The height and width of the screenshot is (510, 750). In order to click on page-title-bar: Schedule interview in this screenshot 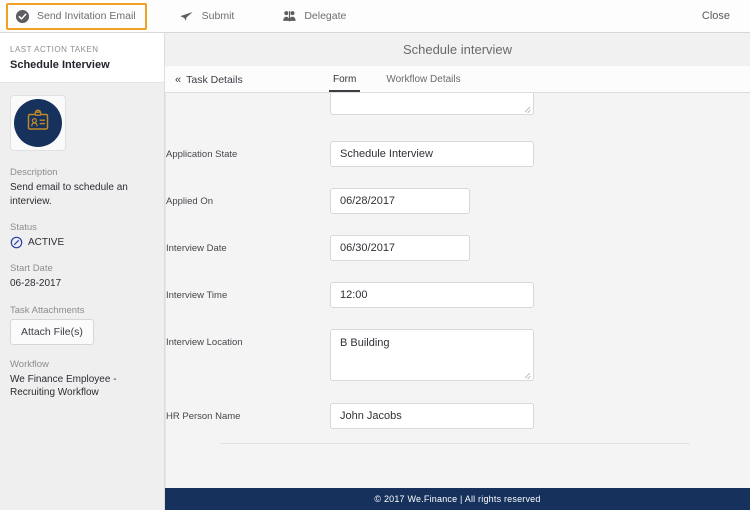, I will do `click(457, 49)`.